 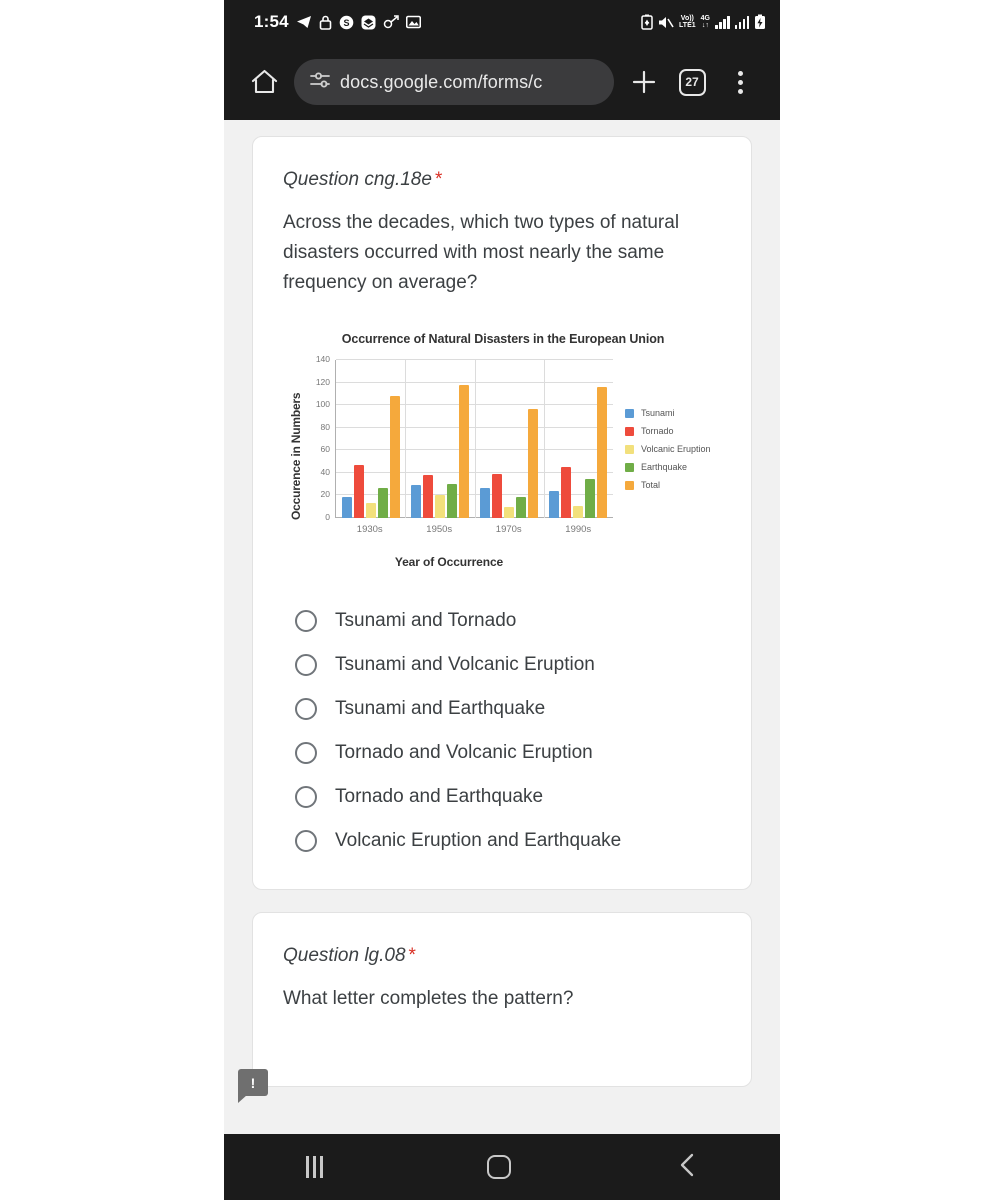 I want to click on answer-option-label: Tsunami and Earthquake, so click(x=440, y=709).